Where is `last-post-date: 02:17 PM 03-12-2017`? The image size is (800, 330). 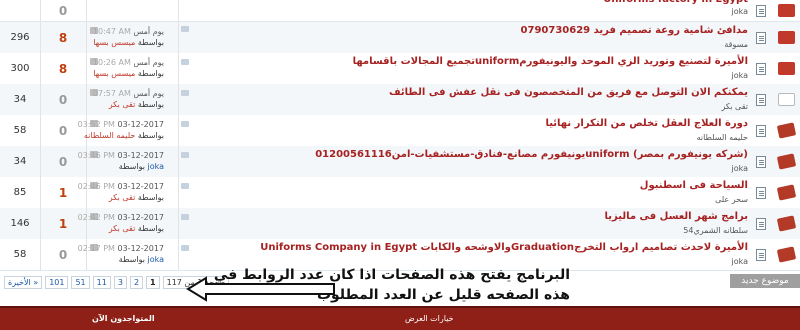 last-post-date: 02:17 PM 03-12-2017 is located at coordinates (121, 248).